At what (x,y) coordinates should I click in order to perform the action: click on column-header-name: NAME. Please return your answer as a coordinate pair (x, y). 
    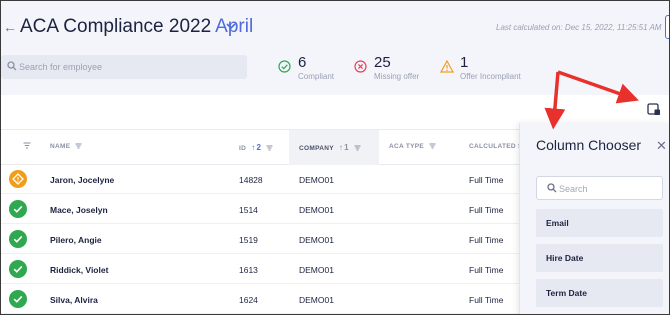
    Looking at the image, I should click on (66, 146).